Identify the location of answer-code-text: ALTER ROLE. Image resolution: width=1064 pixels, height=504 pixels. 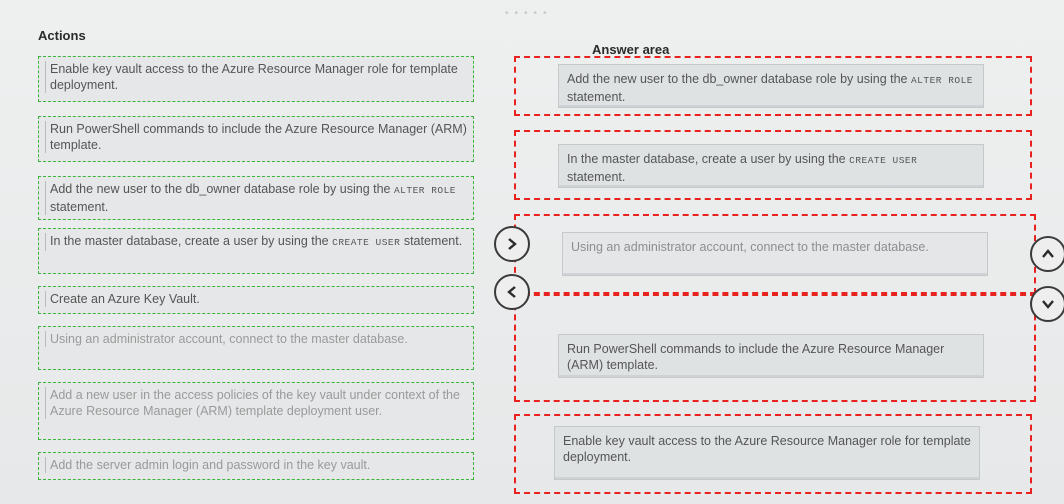
(941, 80).